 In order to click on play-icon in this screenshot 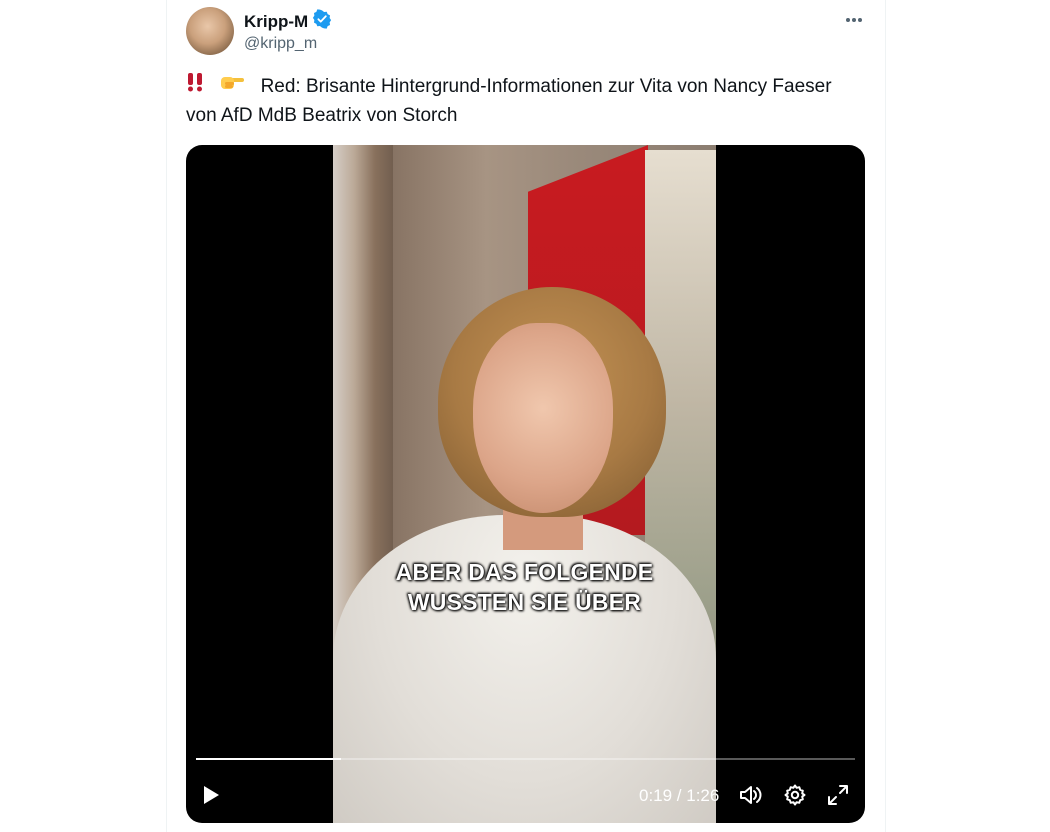, I will do `click(211, 795)`.